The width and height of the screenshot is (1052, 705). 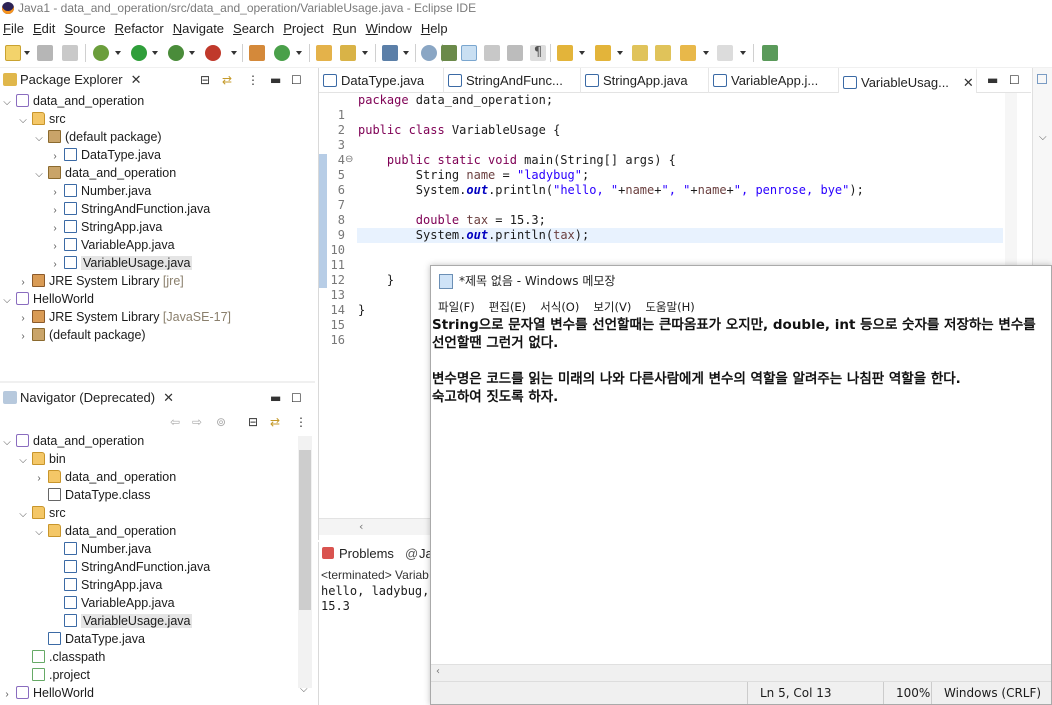 I want to click on tree-item: › VariableApp.java, so click(x=112, y=245).